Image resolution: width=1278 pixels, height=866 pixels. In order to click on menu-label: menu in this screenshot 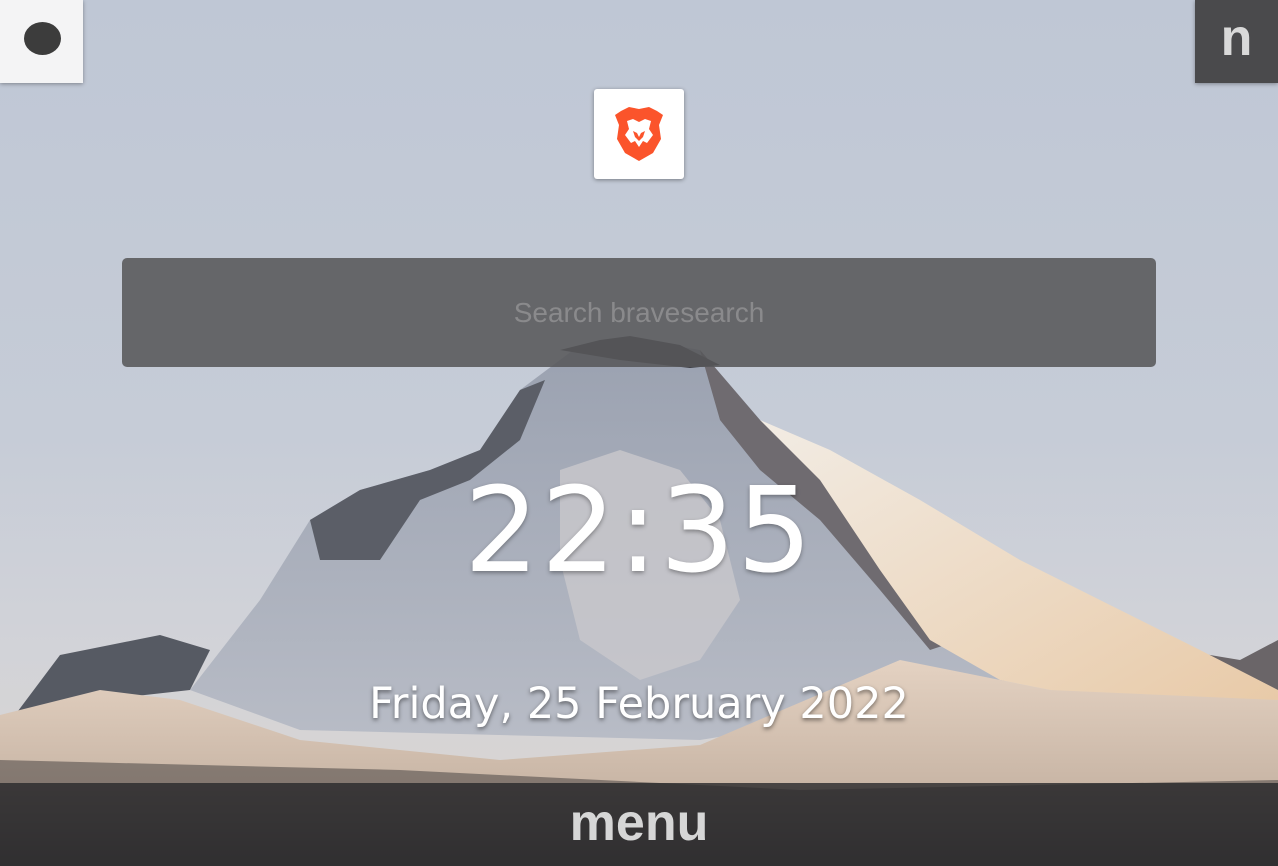, I will do `click(639, 823)`.